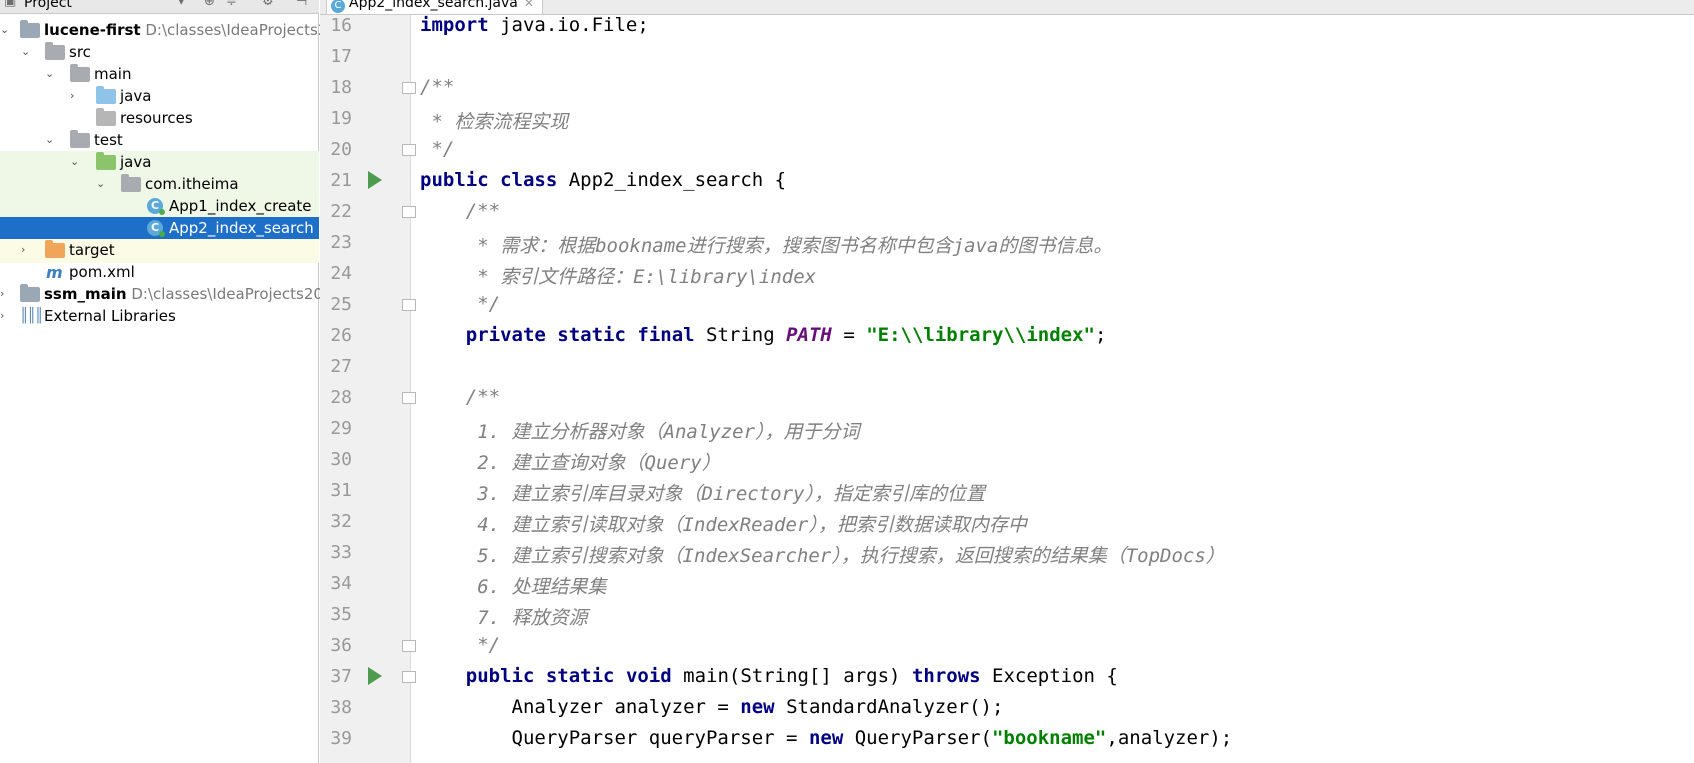 This screenshot has width=1694, height=763. Describe the element at coordinates (529, 5) in the screenshot. I see `close-tab-icon: ✕` at that location.